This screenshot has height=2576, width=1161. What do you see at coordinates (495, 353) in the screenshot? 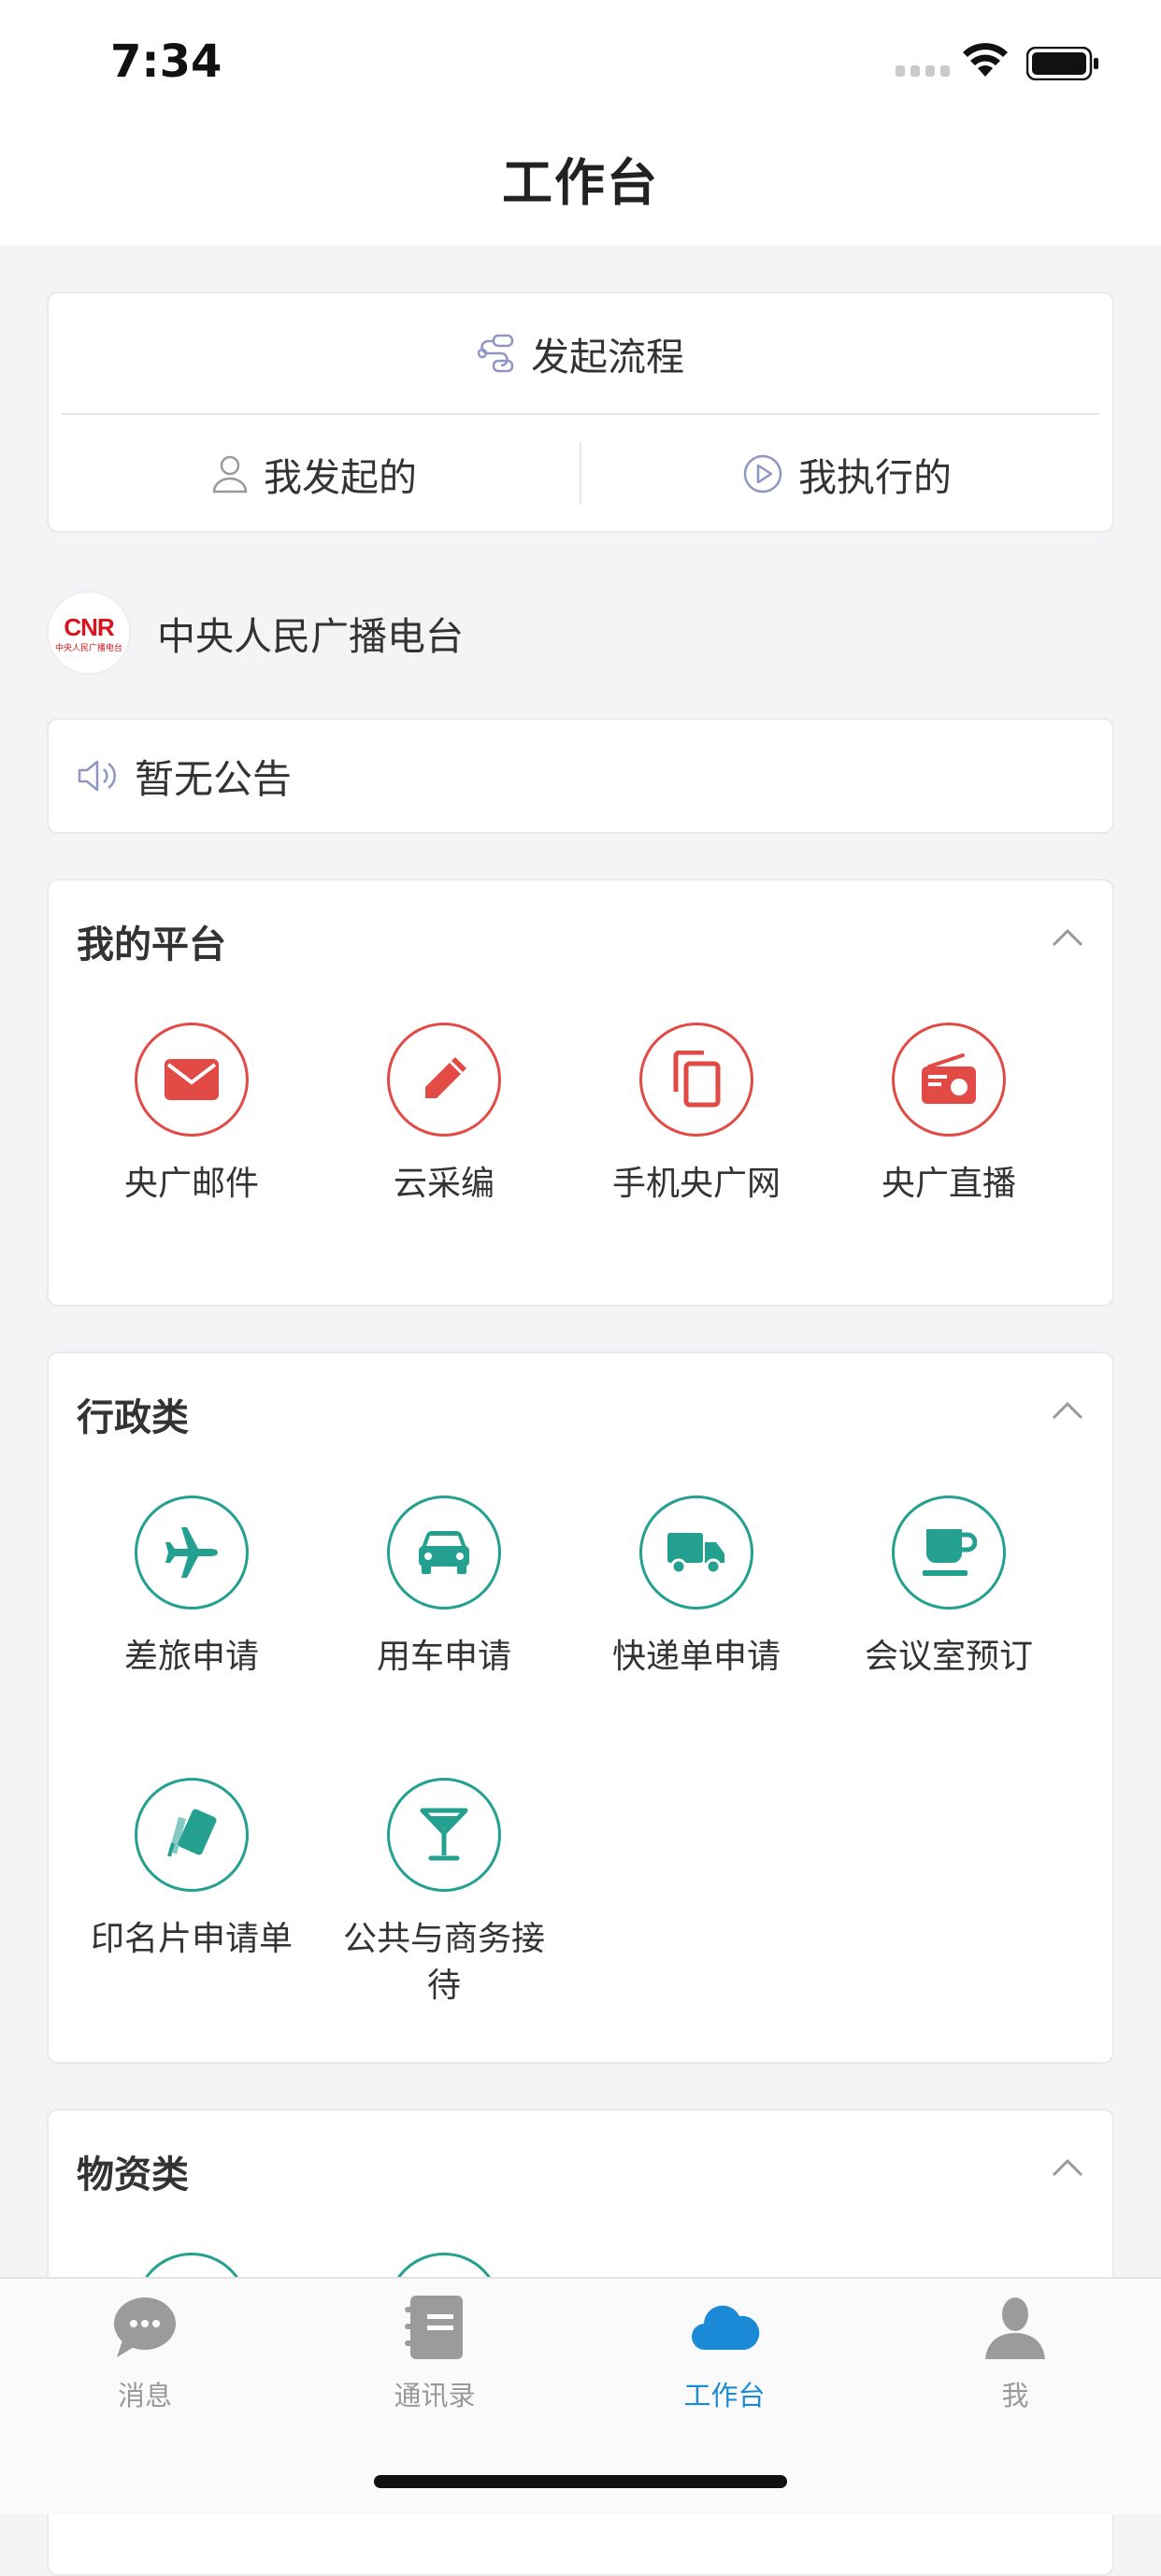
I see `flow-icon` at bounding box center [495, 353].